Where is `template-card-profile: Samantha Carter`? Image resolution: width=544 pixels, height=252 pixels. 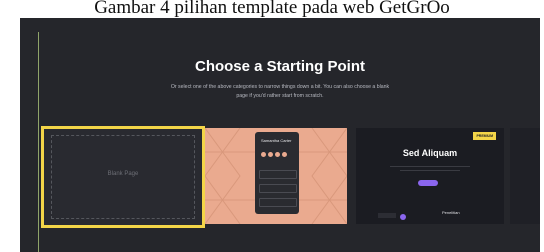
template-card-profile: Samantha Carter is located at coordinates (276, 176).